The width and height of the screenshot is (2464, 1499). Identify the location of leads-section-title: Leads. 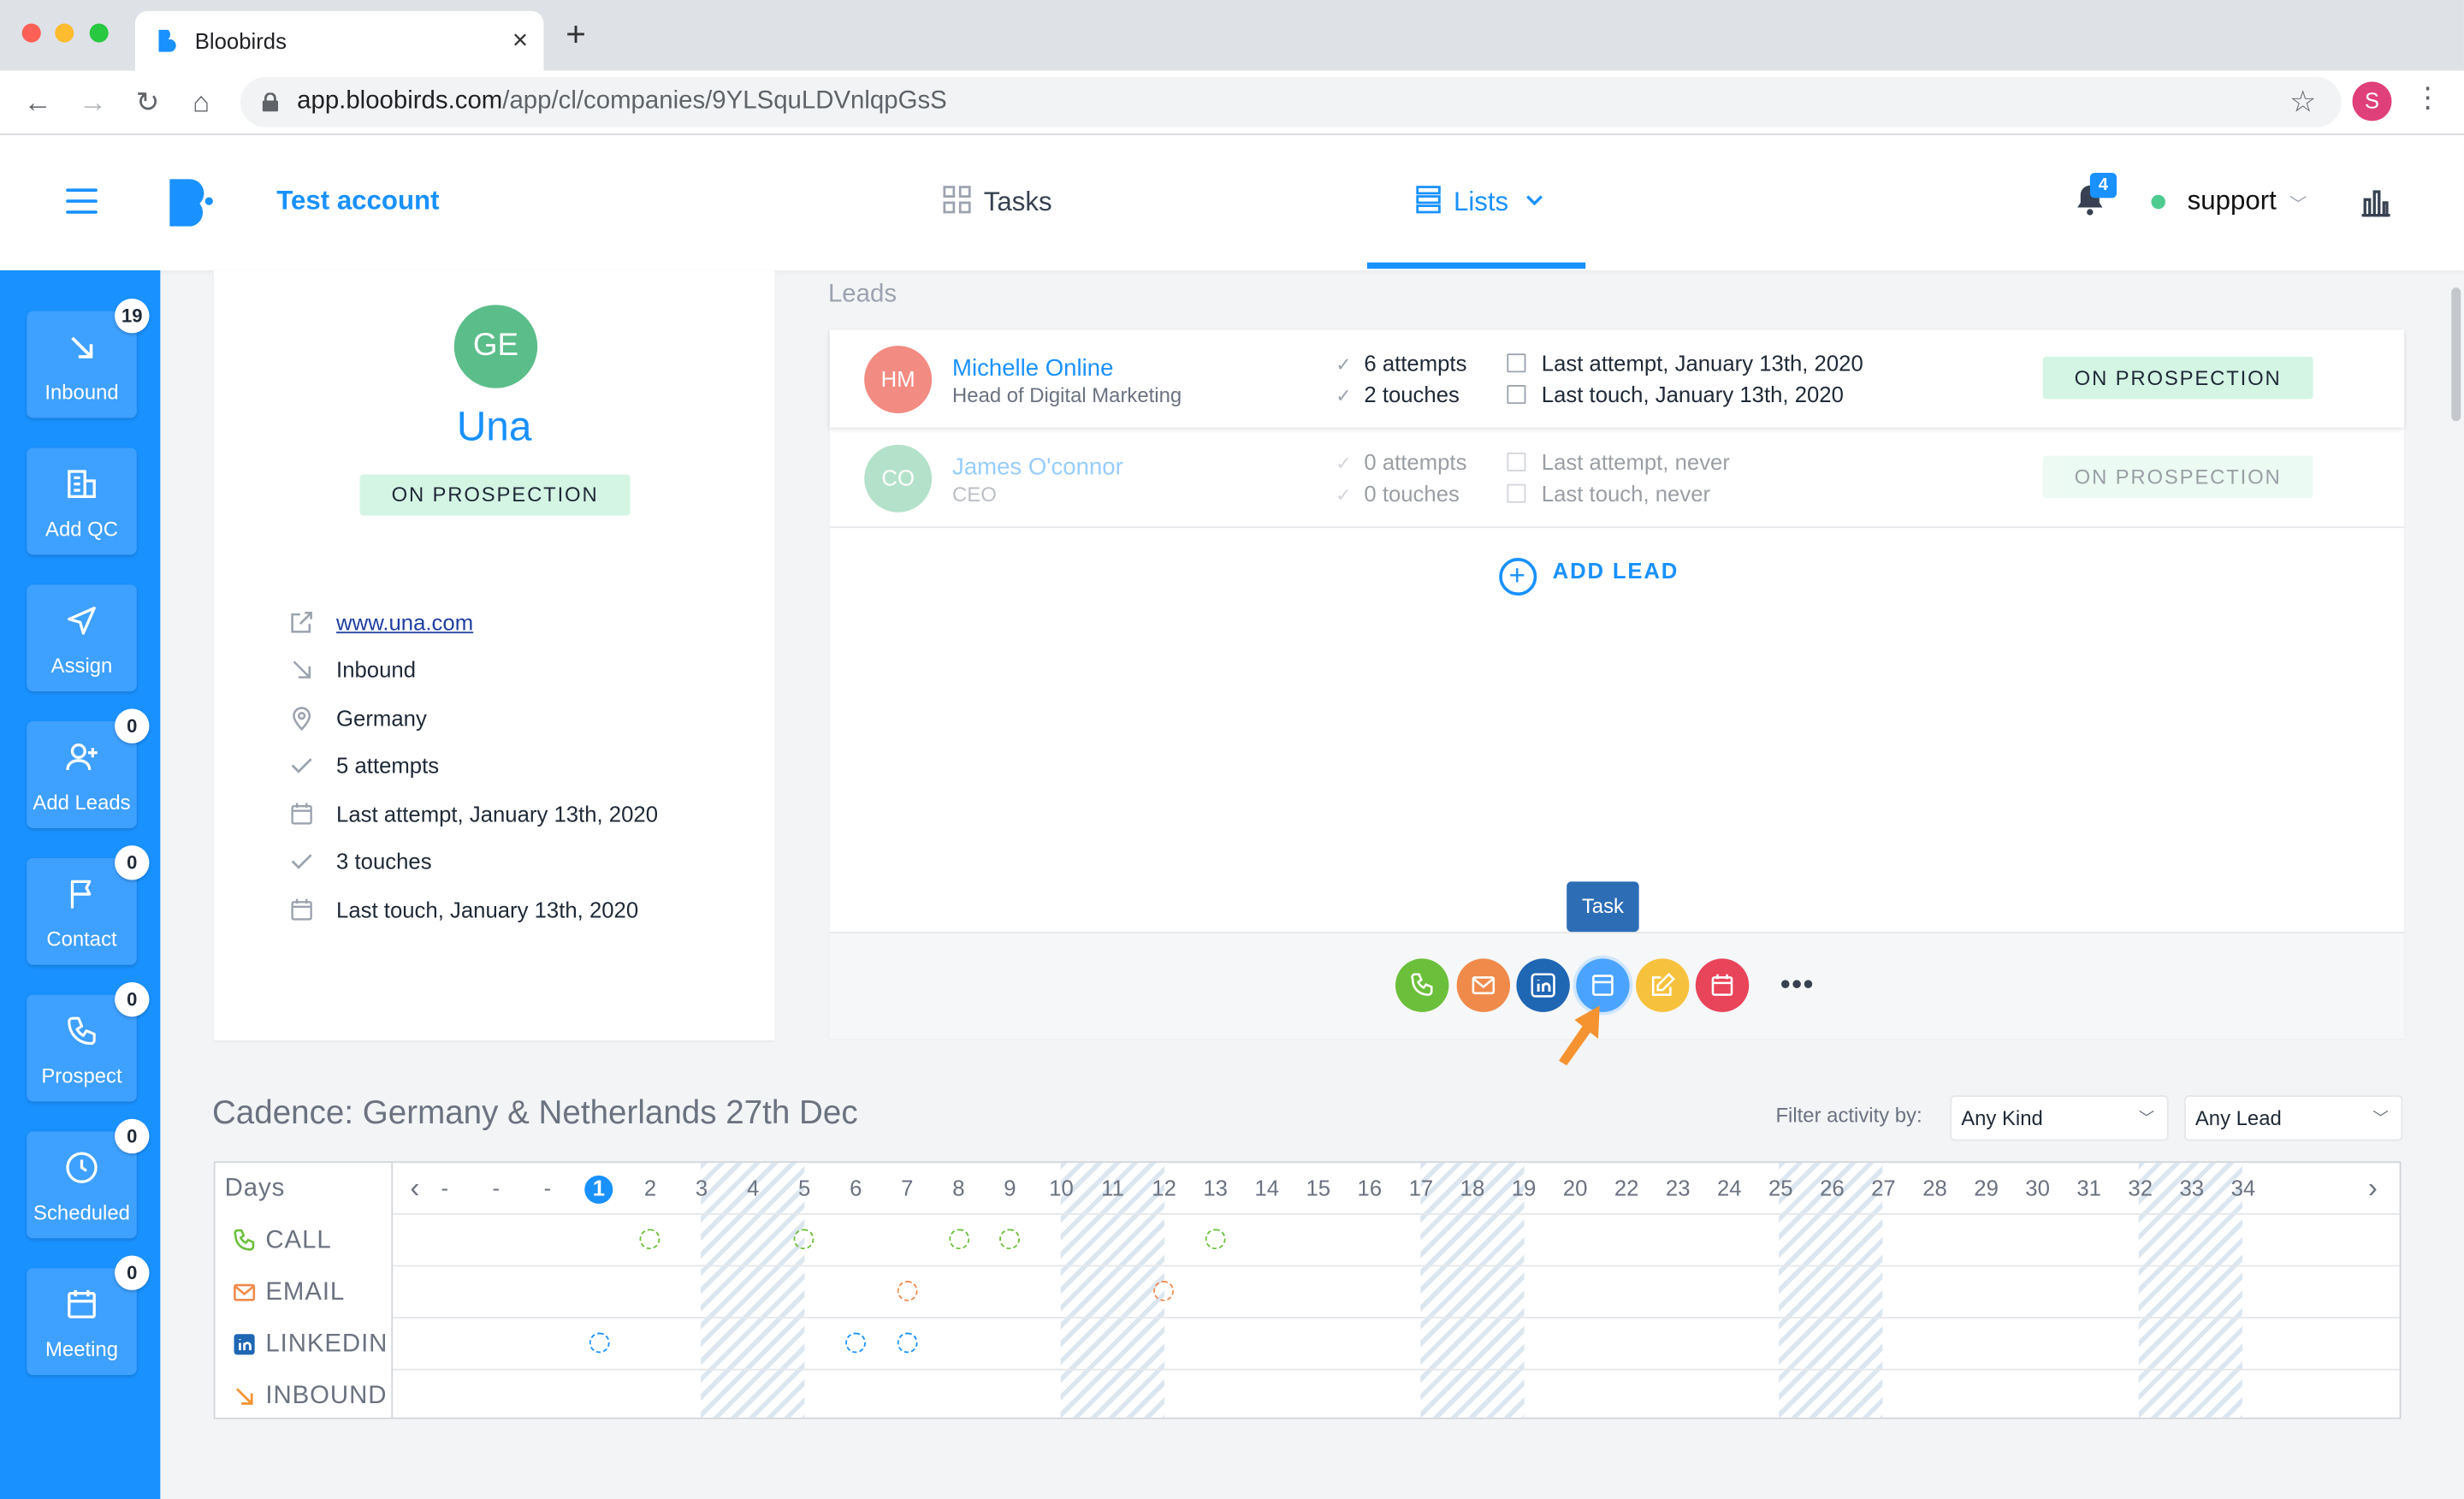
(862, 294).